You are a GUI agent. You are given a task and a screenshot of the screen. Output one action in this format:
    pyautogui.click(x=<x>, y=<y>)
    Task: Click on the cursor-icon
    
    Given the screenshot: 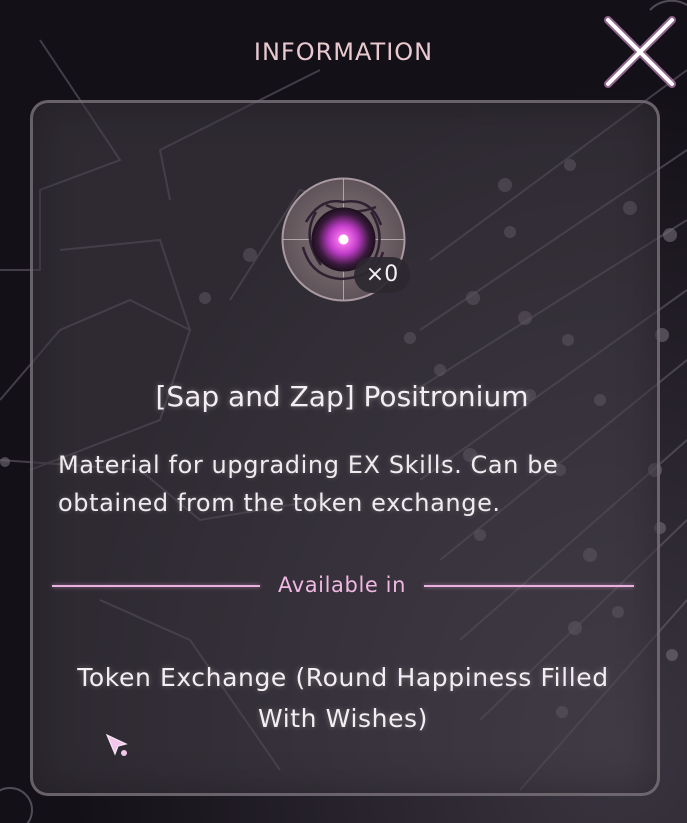 What is the action you would take?
    pyautogui.click(x=116, y=744)
    